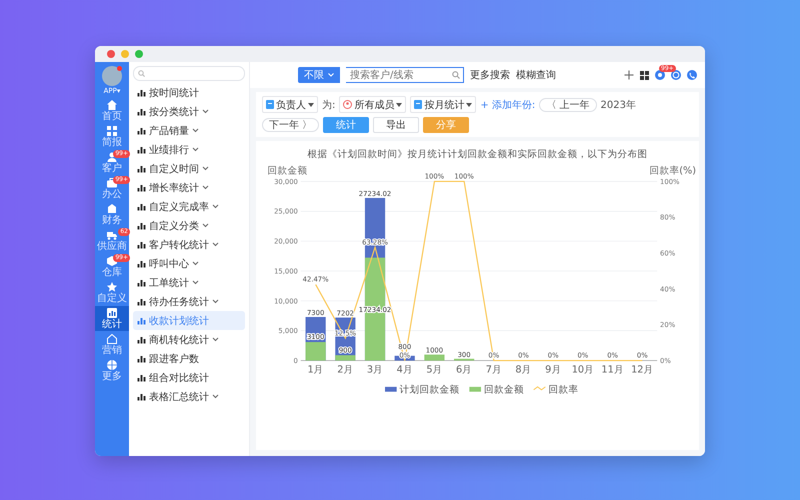 The image size is (800, 500). What do you see at coordinates (672, 171) in the screenshot?
I see `axis-title: 回款率(%)` at bounding box center [672, 171].